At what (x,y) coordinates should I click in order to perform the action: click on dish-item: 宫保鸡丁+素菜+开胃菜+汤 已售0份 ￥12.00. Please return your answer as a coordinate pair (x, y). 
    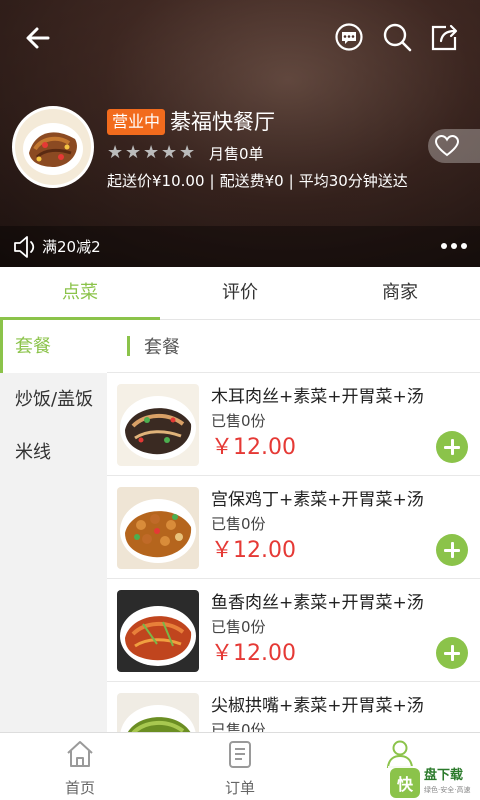
    Looking at the image, I should click on (293, 527).